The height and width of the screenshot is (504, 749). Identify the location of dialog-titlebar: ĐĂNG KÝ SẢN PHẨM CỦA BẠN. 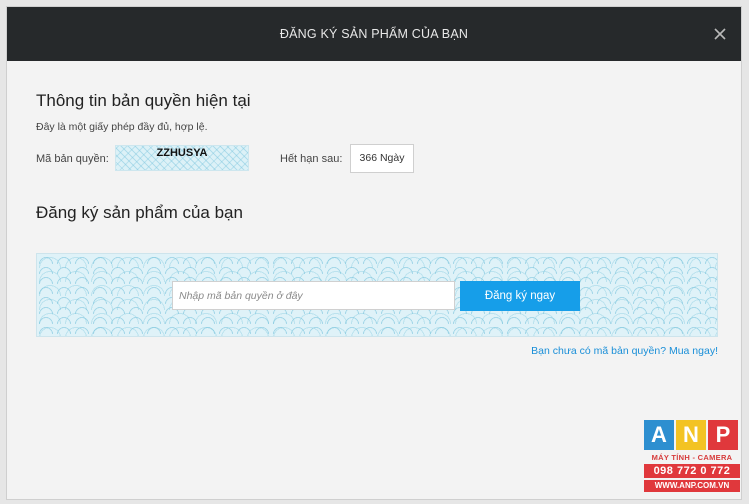
(374, 34).